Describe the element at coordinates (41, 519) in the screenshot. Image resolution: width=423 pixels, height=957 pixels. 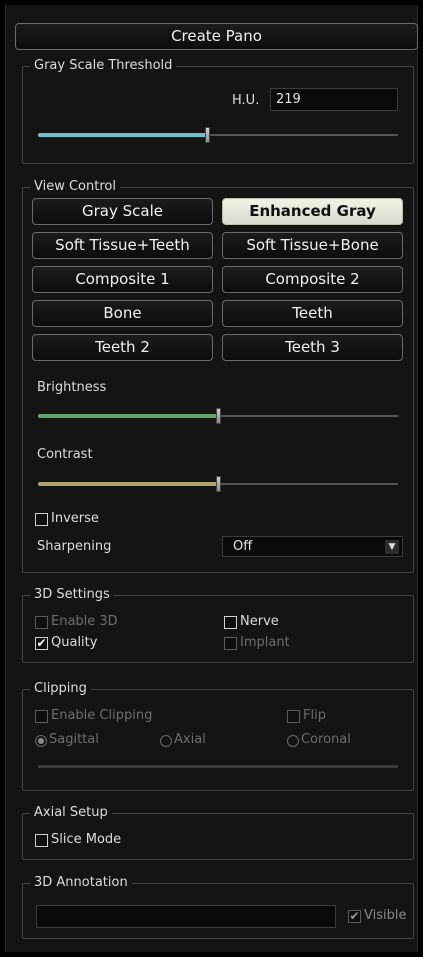
I see `inverse-checkbox` at that location.